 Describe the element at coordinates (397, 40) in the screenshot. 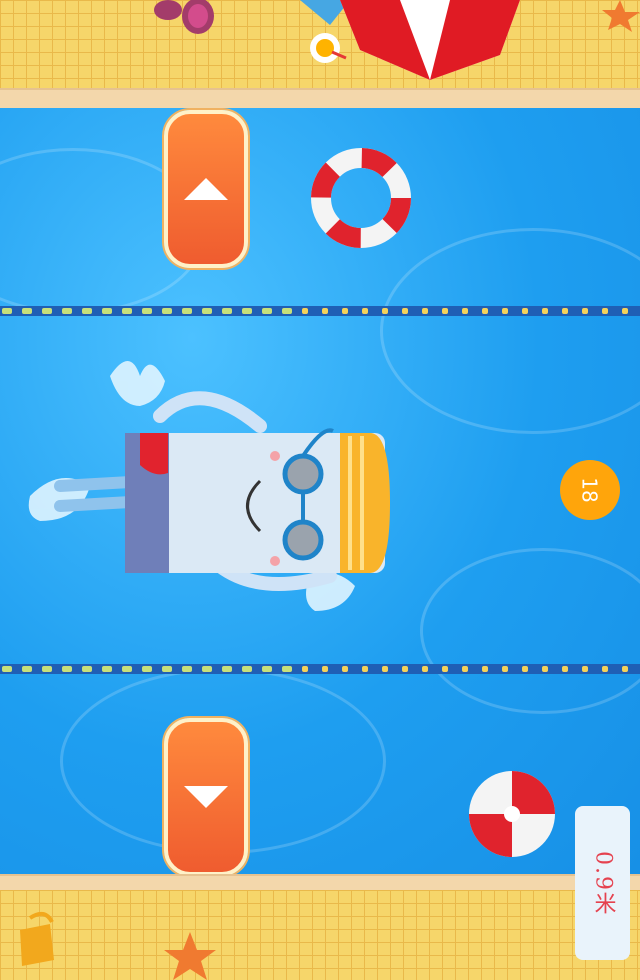

I see `deck-top-decor` at that location.